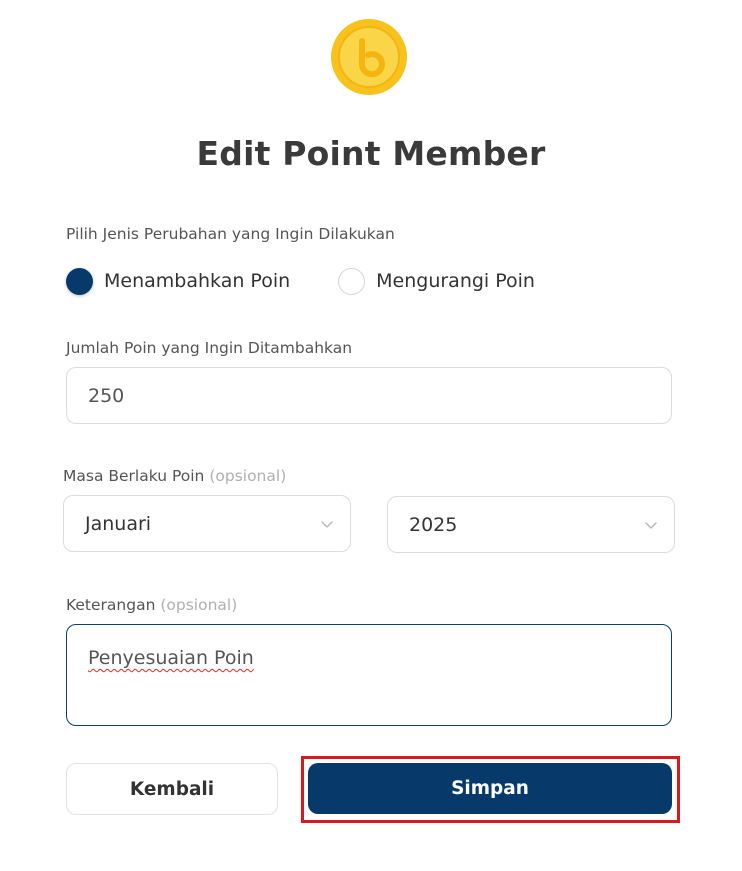 This screenshot has height=871, width=742. What do you see at coordinates (455, 281) in the screenshot?
I see `radio-subtract-points-label: Mengurangi Poin` at bounding box center [455, 281].